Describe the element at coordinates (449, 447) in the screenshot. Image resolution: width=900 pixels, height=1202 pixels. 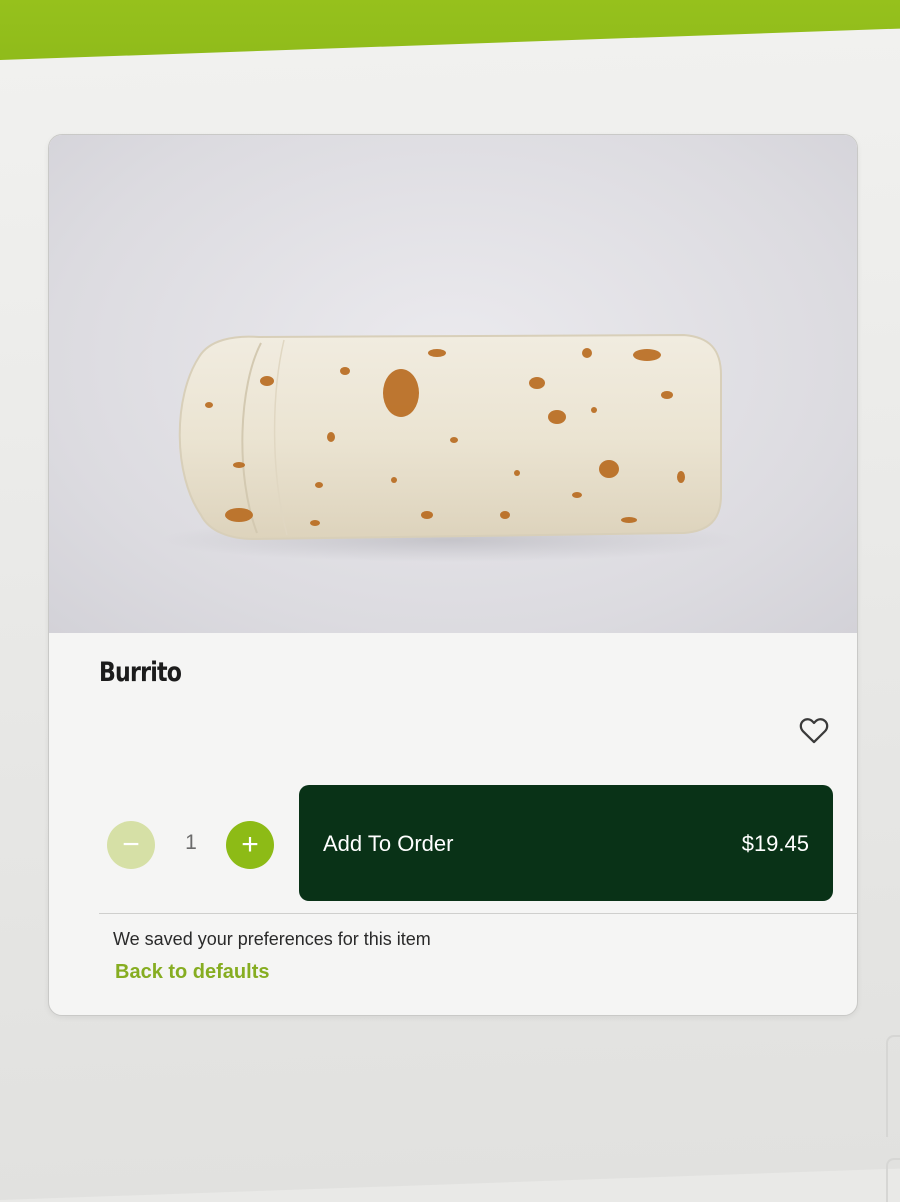
I see `burrito-image` at that location.